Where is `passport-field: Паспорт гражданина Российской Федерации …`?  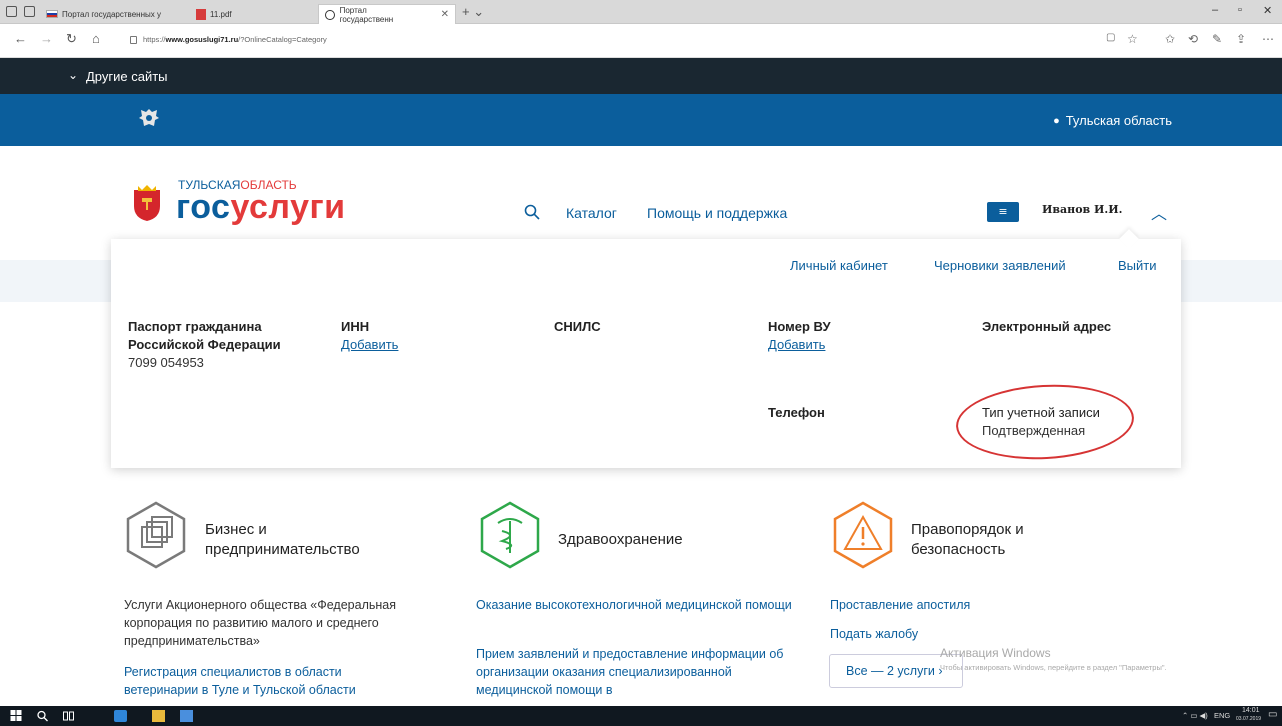
passport-field: Паспорт гражданина Российской Федерации … is located at coordinates (223, 345).